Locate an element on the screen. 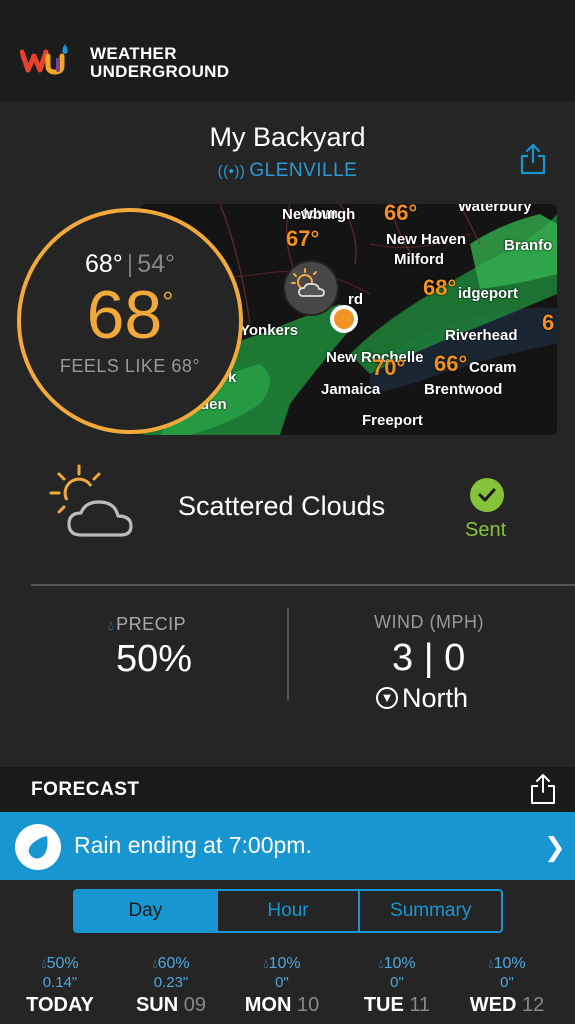 This screenshot has height=1024, width=575. map-temp: 70° is located at coordinates (389, 367).